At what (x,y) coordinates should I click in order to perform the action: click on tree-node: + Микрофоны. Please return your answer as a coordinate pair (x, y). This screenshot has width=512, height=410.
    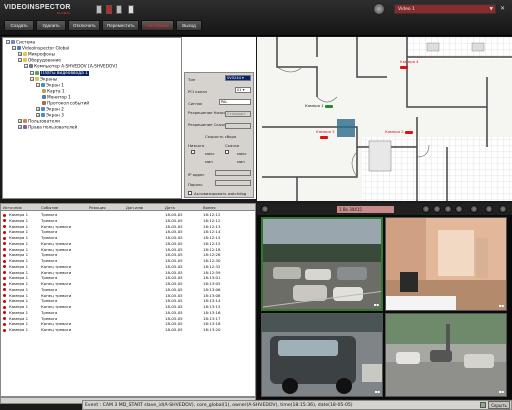
    Looking at the image, I should click on (36, 55).